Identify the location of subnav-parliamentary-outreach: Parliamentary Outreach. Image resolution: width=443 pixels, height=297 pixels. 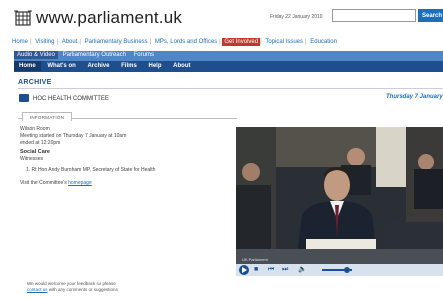
(94, 55).